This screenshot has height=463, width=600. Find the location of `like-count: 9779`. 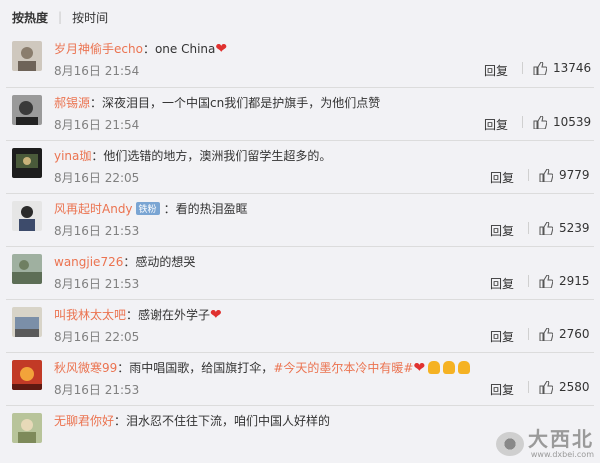

like-count: 9779 is located at coordinates (574, 175).